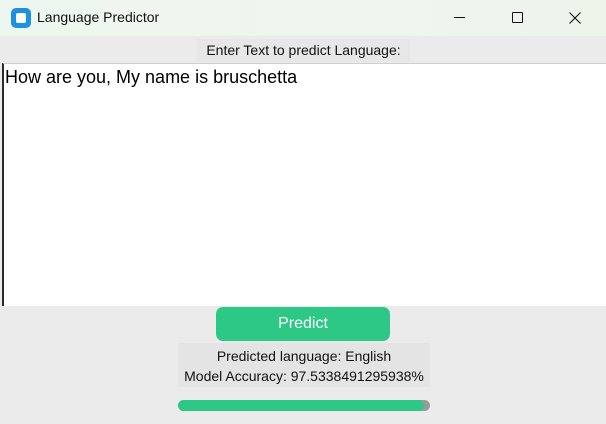 The image size is (606, 424). I want to click on window-title: Language Predictor, so click(98, 17).